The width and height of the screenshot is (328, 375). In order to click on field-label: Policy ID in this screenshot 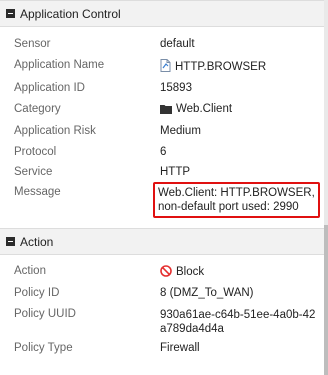, I will do `click(37, 293)`.